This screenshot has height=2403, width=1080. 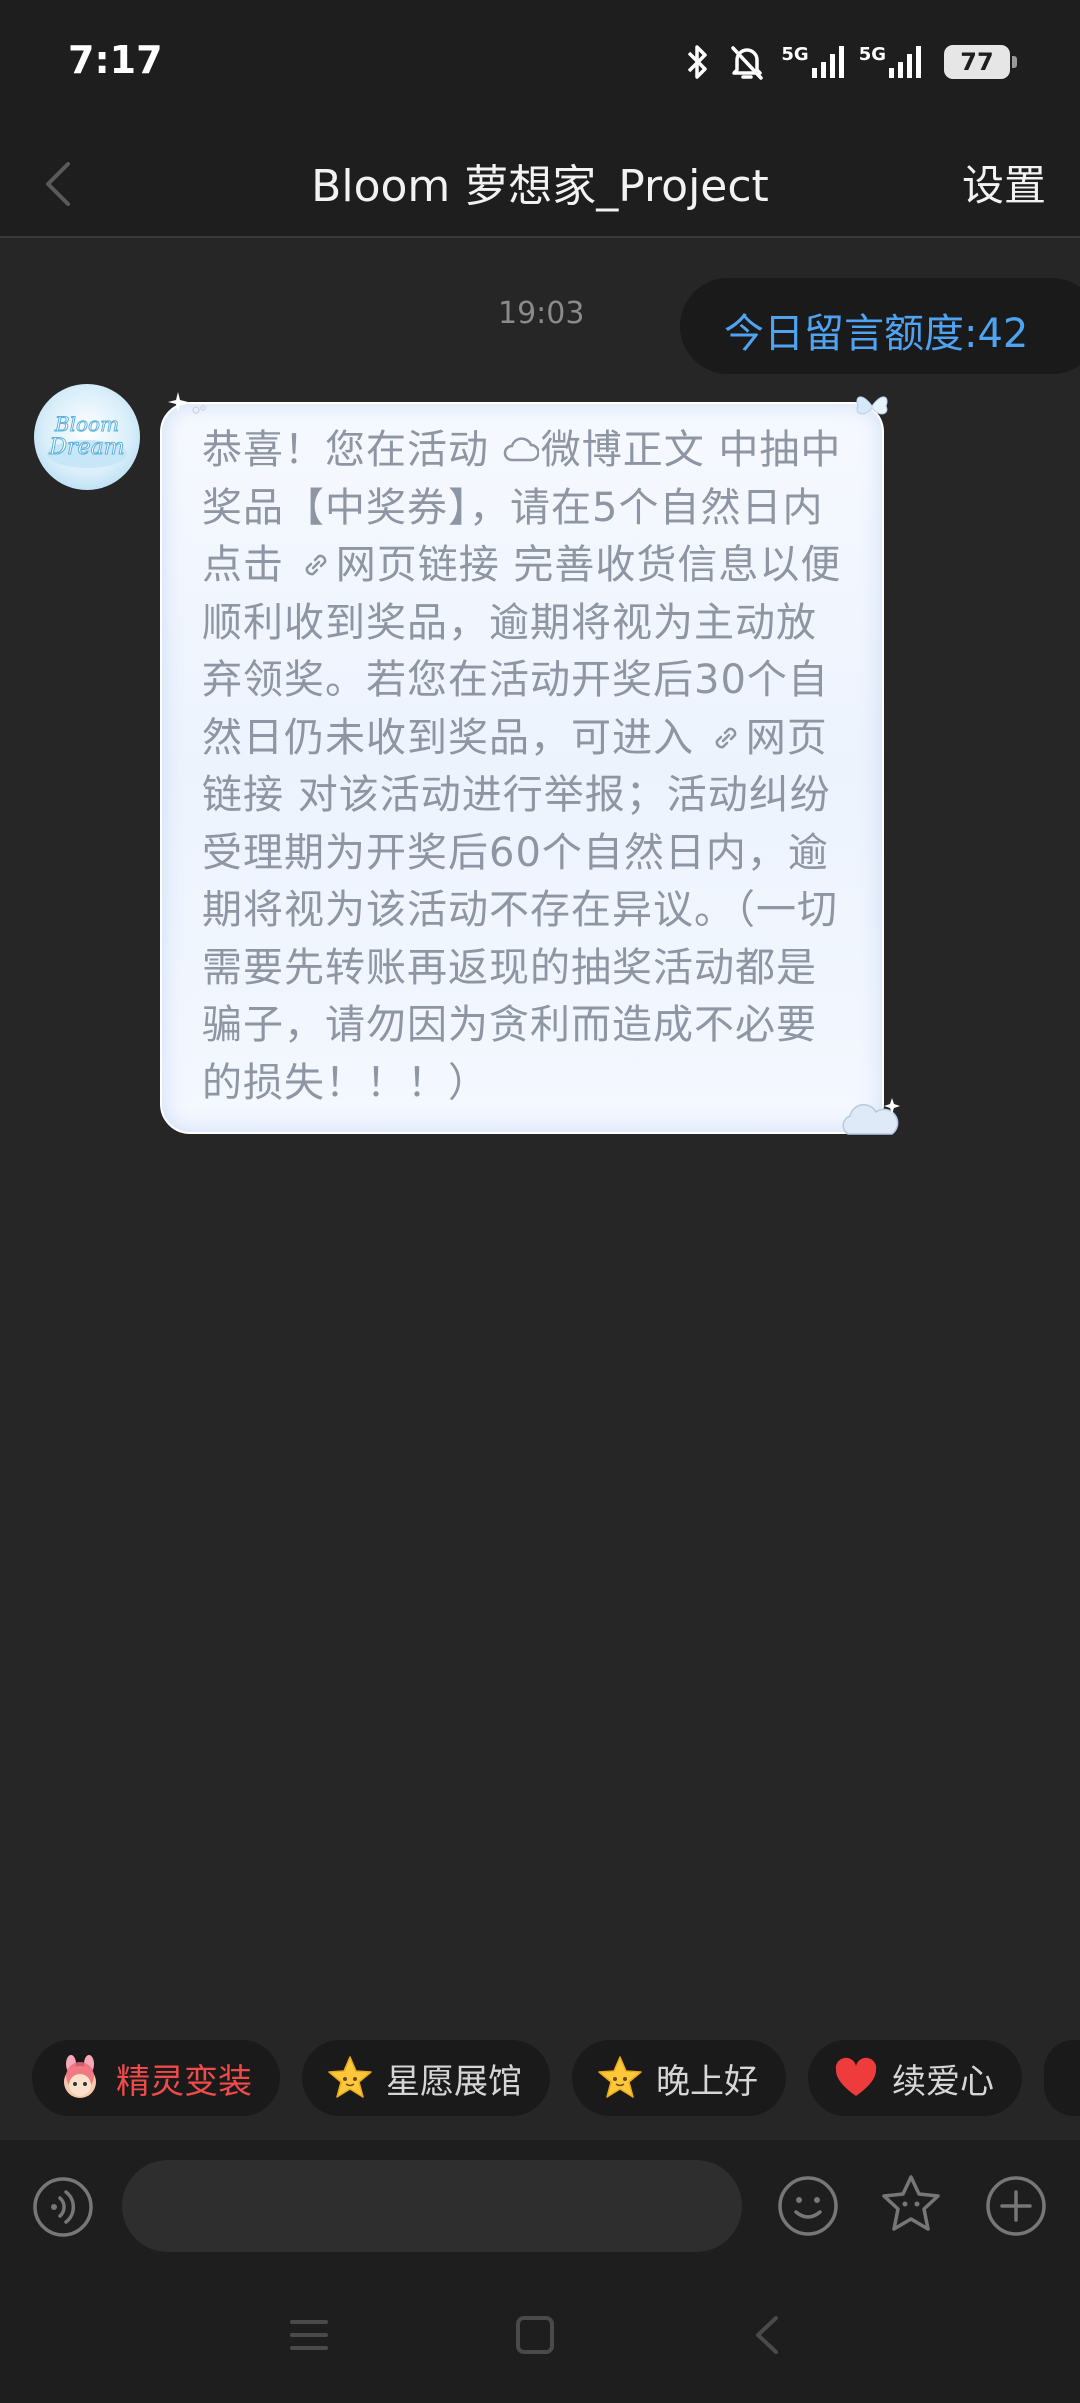 I want to click on chat-header: Bloom 萝想家_Project 设置, so click(x=540, y=183).